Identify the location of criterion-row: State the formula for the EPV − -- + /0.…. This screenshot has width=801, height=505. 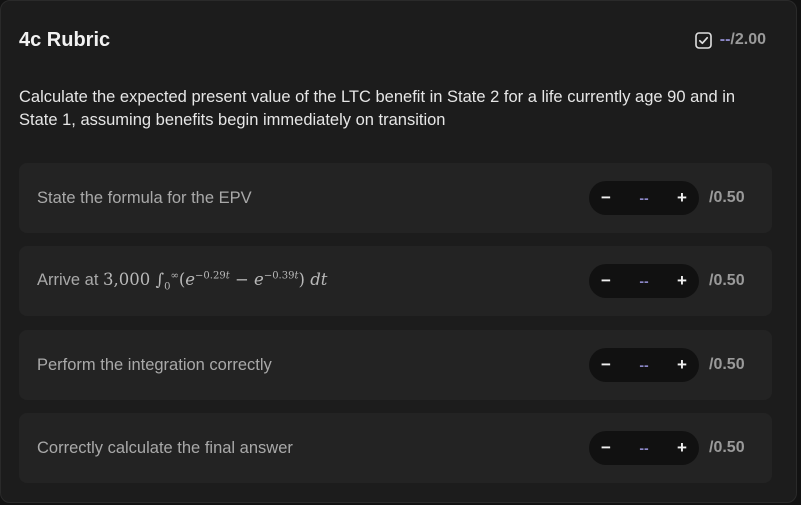
(395, 198).